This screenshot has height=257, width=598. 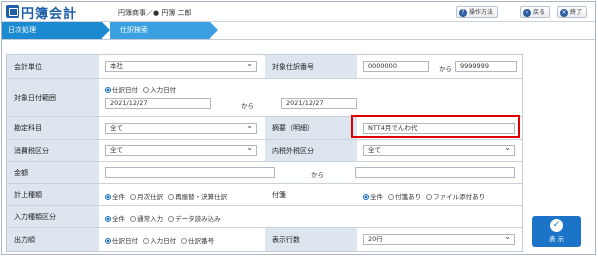 I want to click on show-button: ✓ 表 示, so click(x=556, y=231).